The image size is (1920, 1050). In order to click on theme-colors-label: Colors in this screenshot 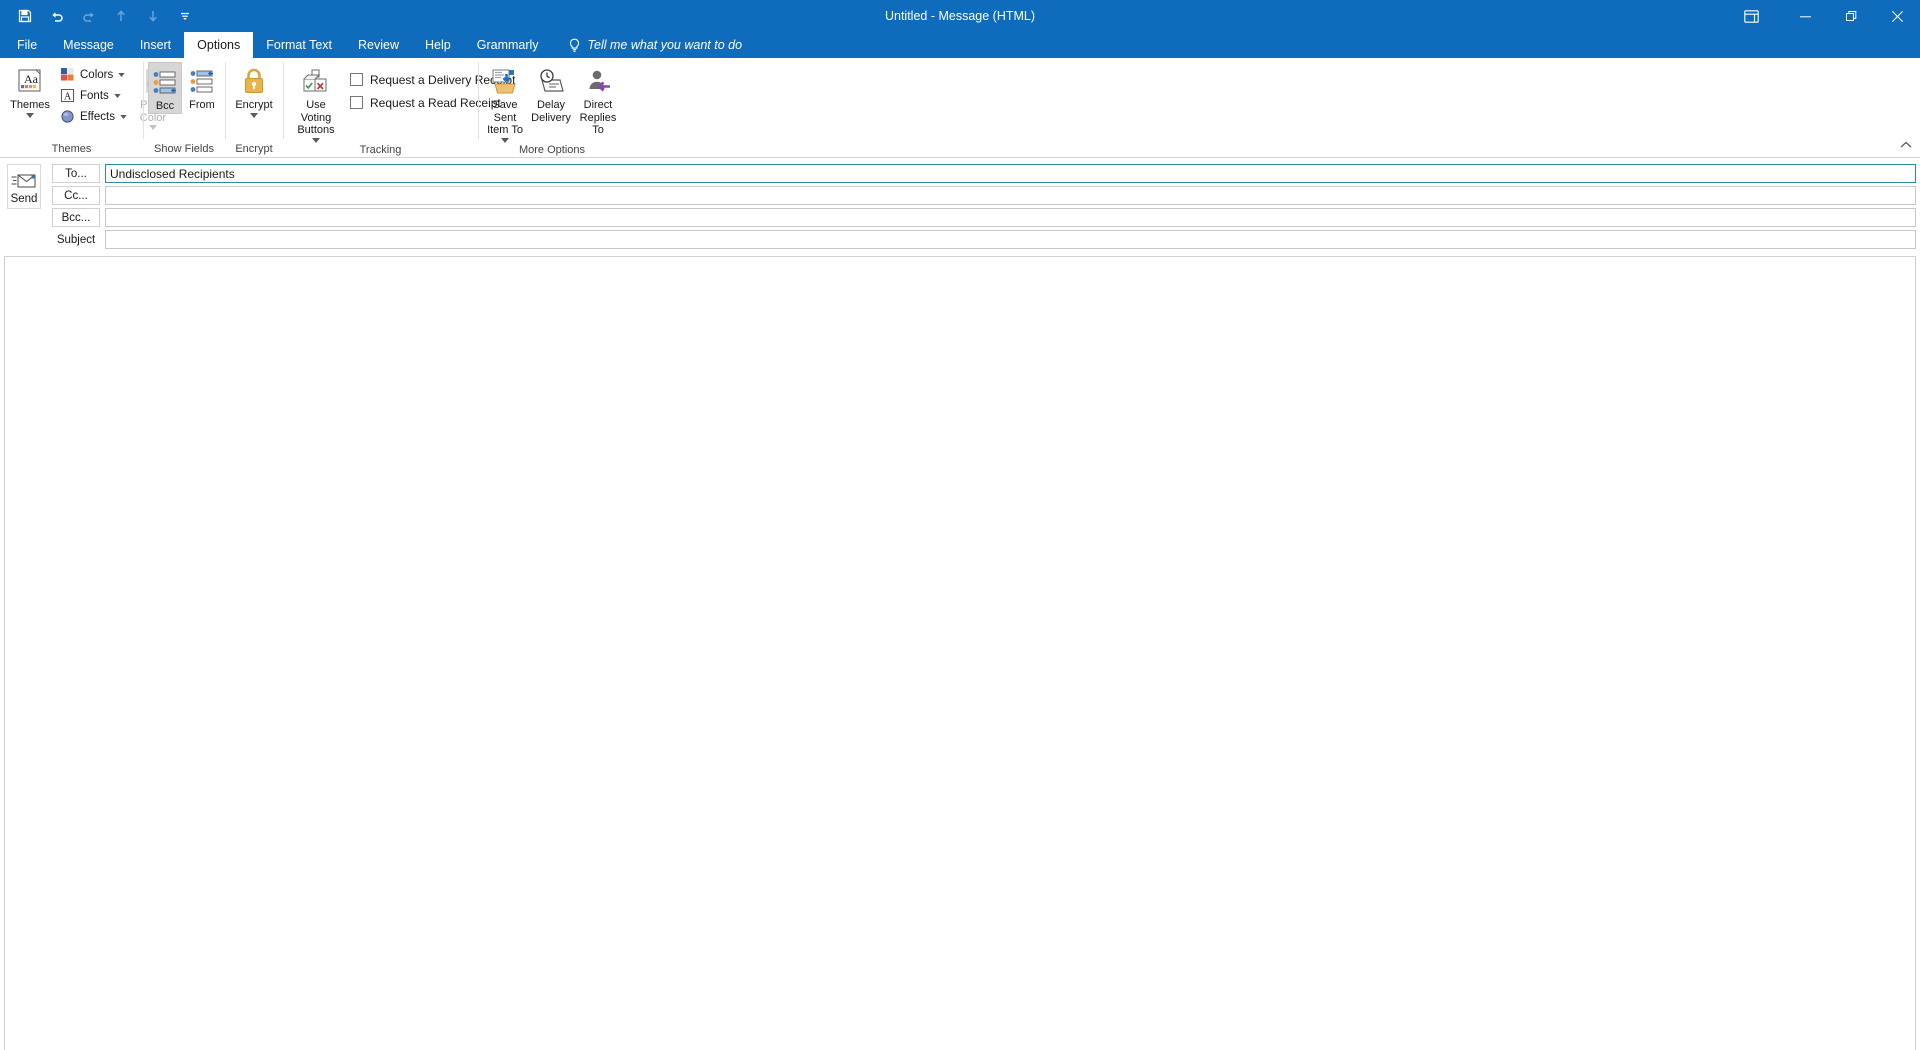, I will do `click(97, 74)`.